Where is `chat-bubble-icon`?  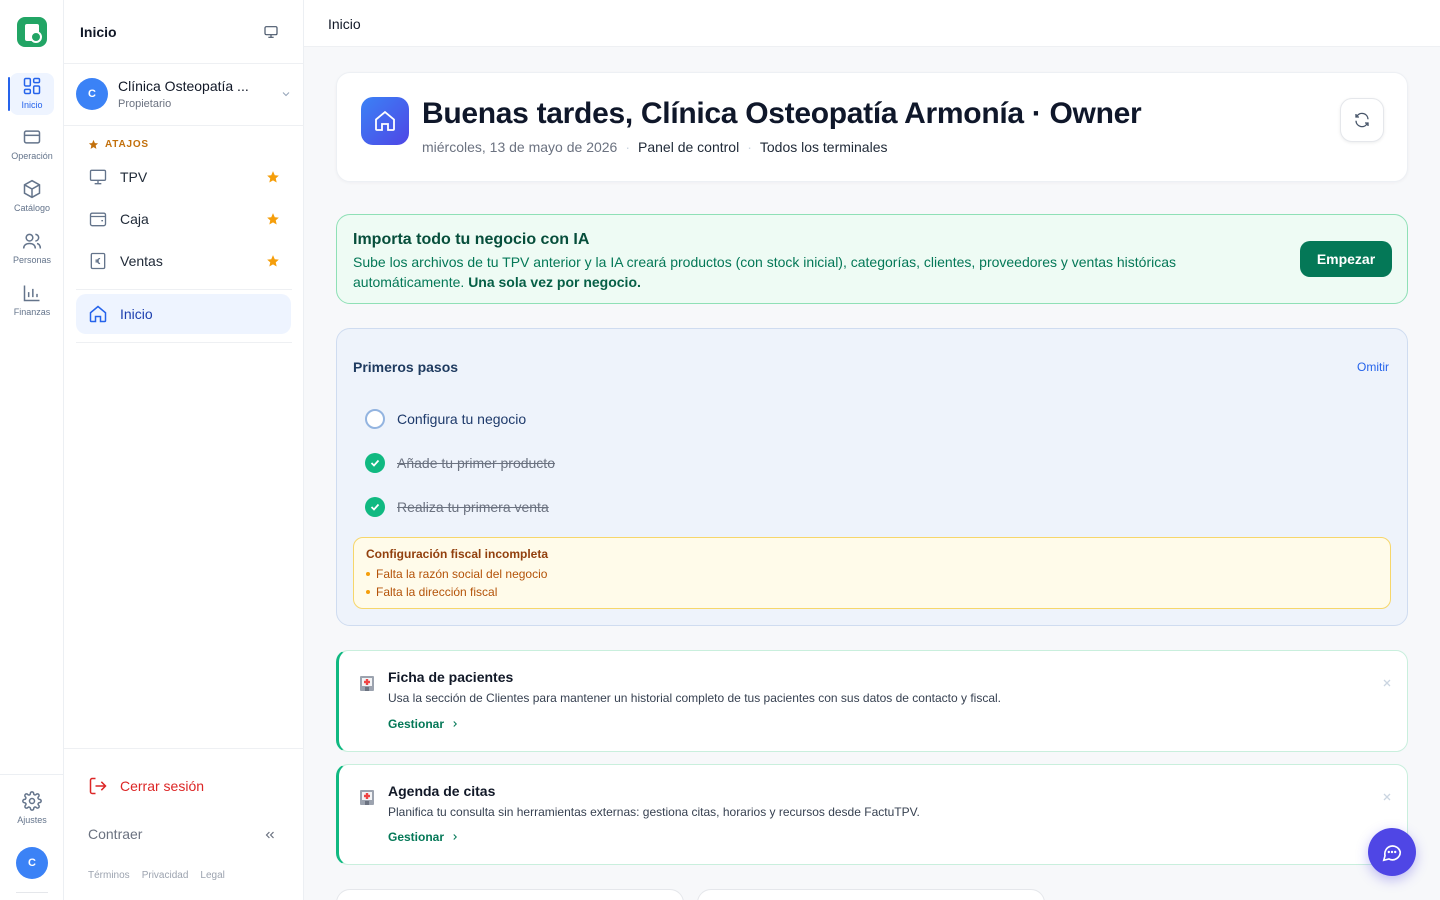
chat-bubble-icon is located at coordinates (1392, 853).